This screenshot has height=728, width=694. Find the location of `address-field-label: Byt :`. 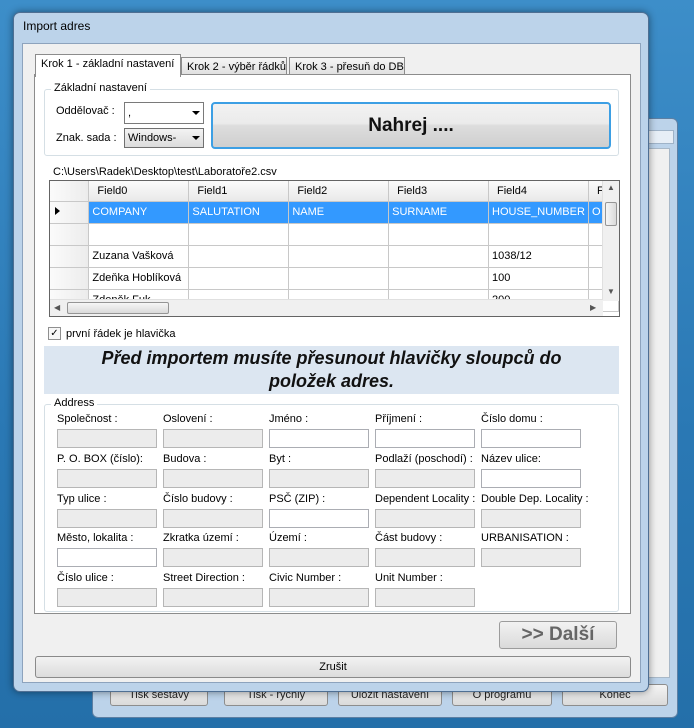

address-field-label: Byt : is located at coordinates (280, 459).